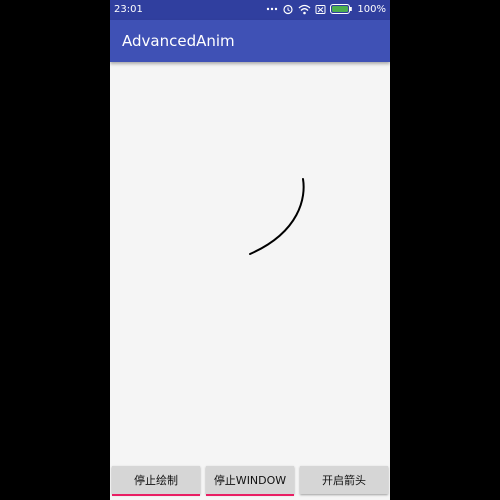  What do you see at coordinates (250, 10) in the screenshot?
I see `status-bar: 23:01 100%` at bounding box center [250, 10].